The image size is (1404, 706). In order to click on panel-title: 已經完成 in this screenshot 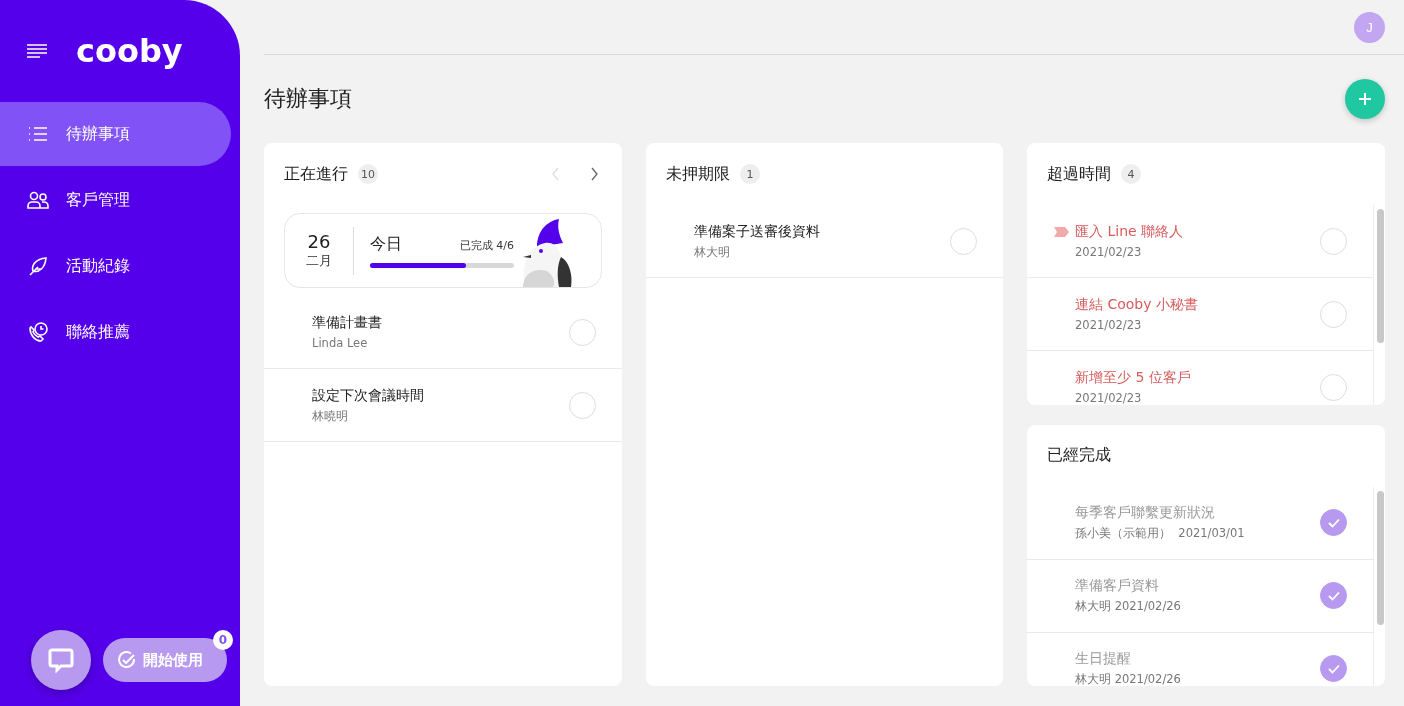, I will do `click(1079, 455)`.